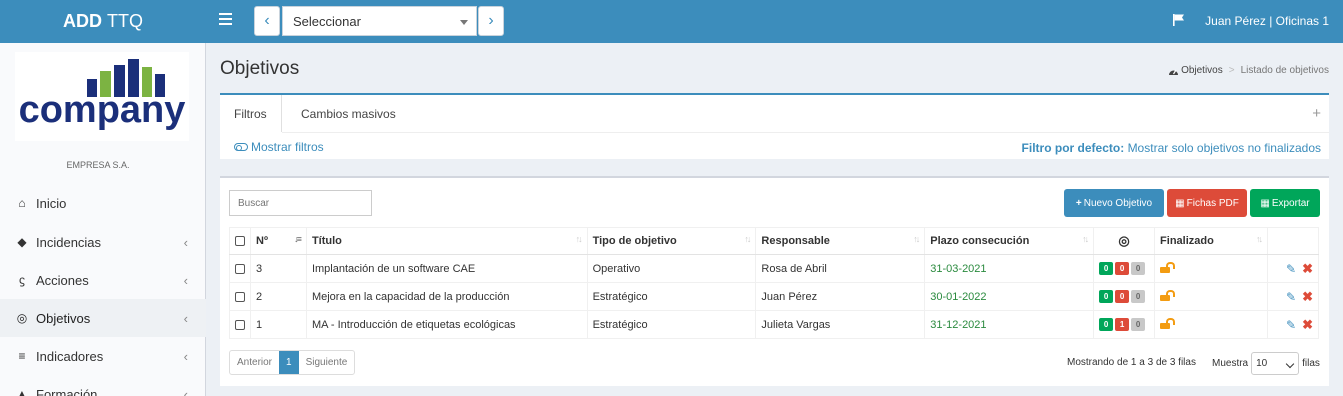 Image resolution: width=1343 pixels, height=396 pixels. Describe the element at coordinates (103, 21) in the screenshot. I see `app-brand: ADD TTQ` at that location.